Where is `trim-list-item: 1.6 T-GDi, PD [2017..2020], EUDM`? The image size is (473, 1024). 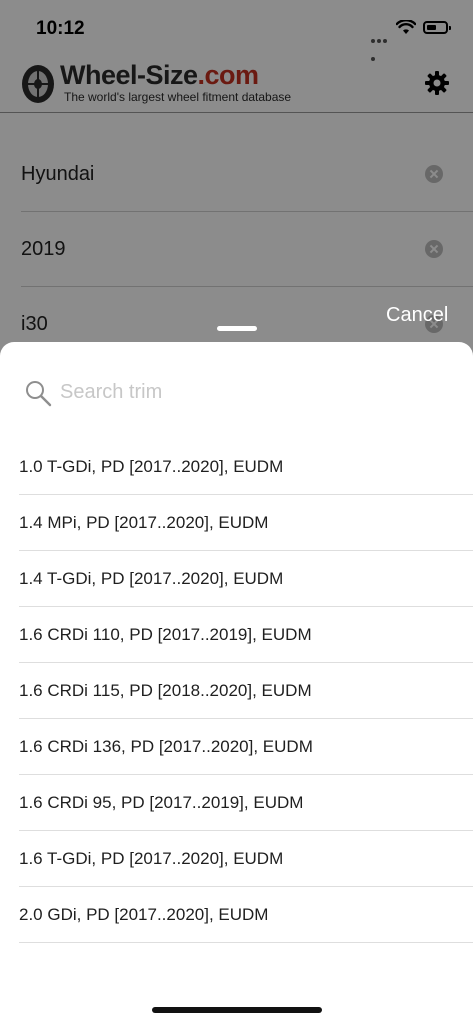
trim-list-item: 1.6 T-GDi, PD [2017..2020], EUDM is located at coordinates (246, 859).